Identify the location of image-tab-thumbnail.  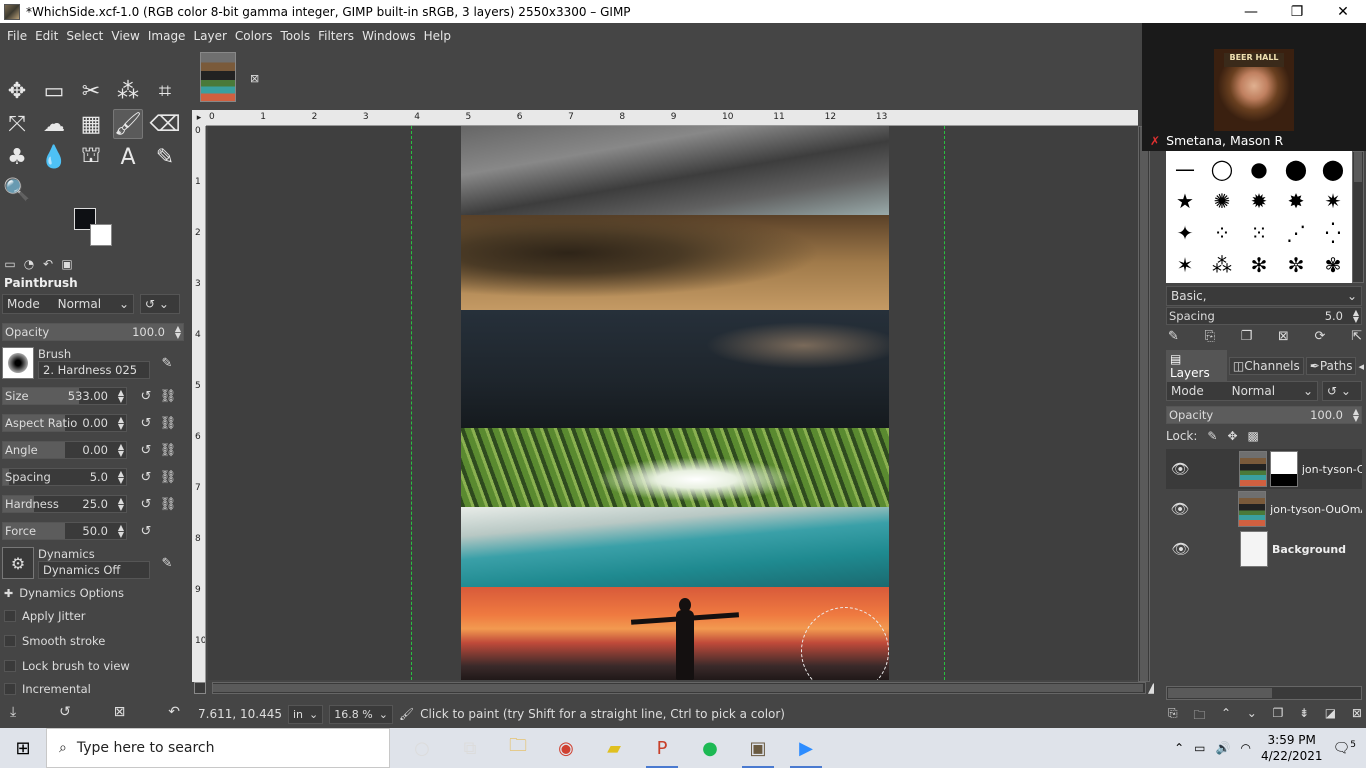
(218, 77).